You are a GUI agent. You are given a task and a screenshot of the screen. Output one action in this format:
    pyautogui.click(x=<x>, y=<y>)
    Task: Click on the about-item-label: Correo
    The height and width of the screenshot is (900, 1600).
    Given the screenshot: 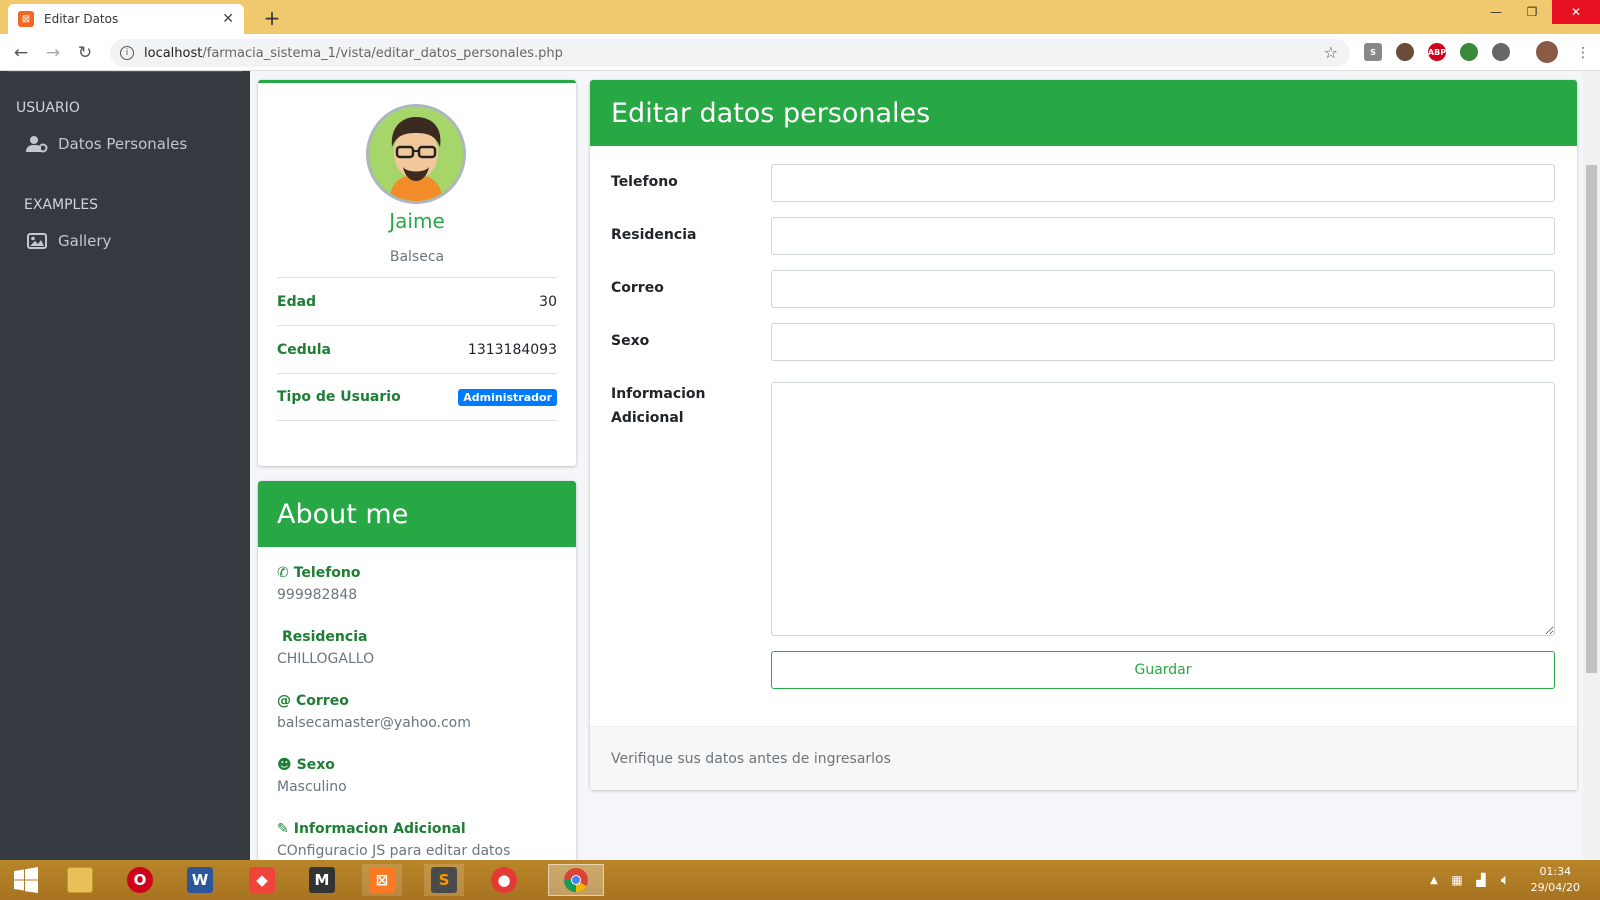 What is the action you would take?
    pyautogui.click(x=322, y=701)
    